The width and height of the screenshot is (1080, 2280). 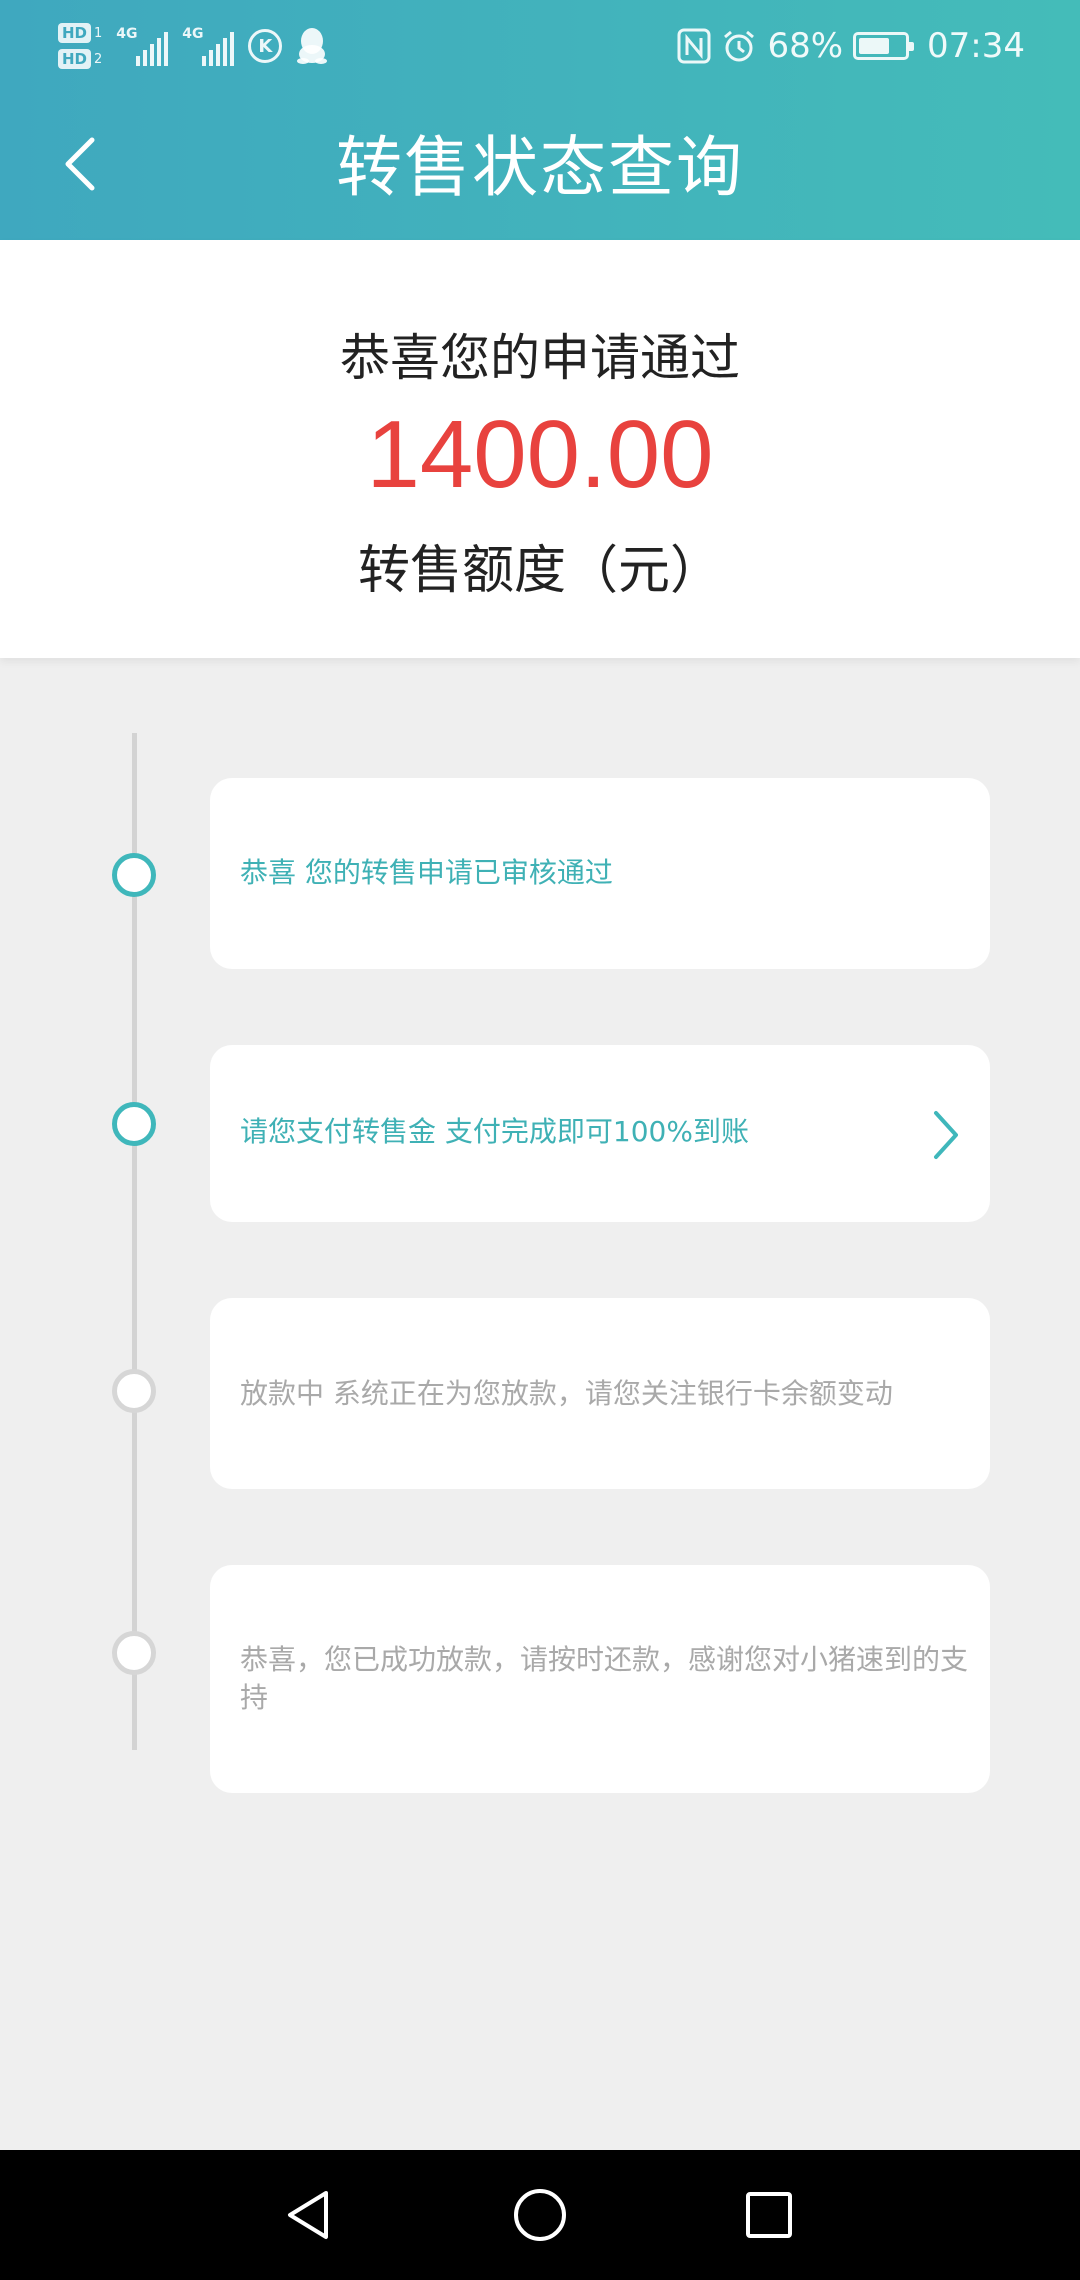 I want to click on header-bar: HD 1 HD 2 4G 4G K 68% 07:34 转售状态查询, so click(x=540, y=120).